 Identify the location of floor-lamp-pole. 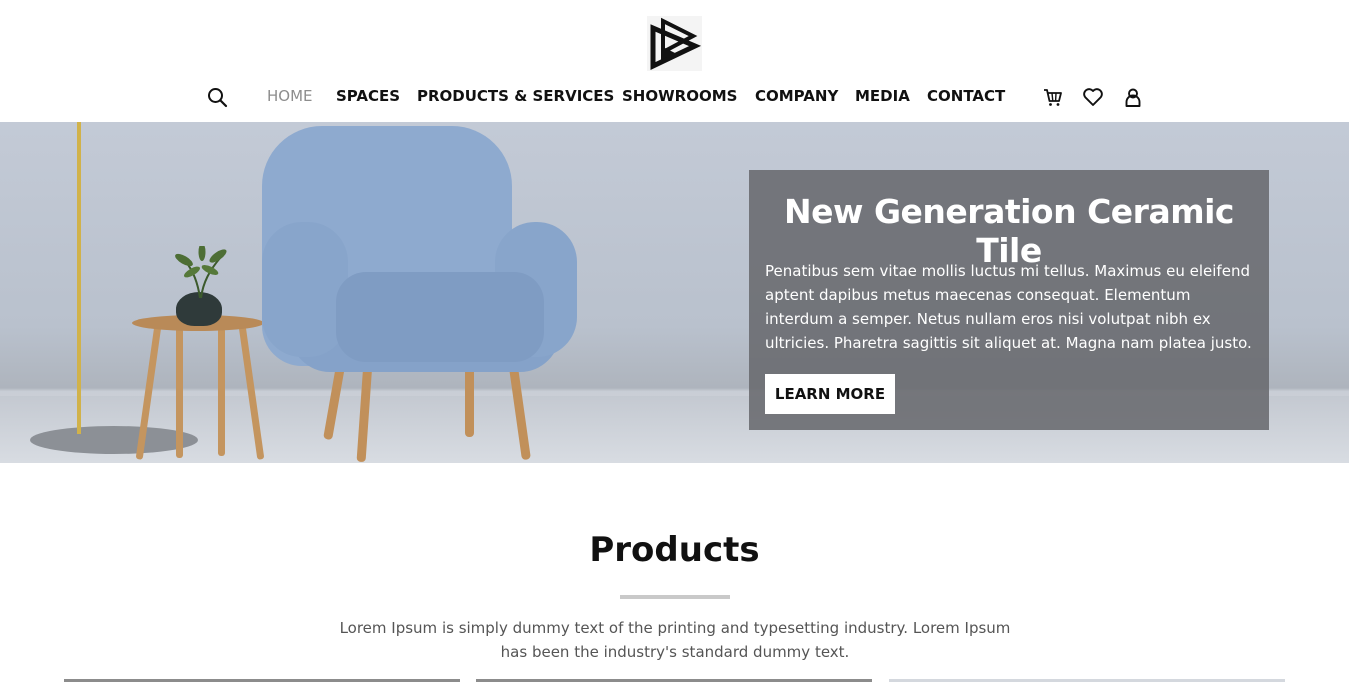
(79, 278).